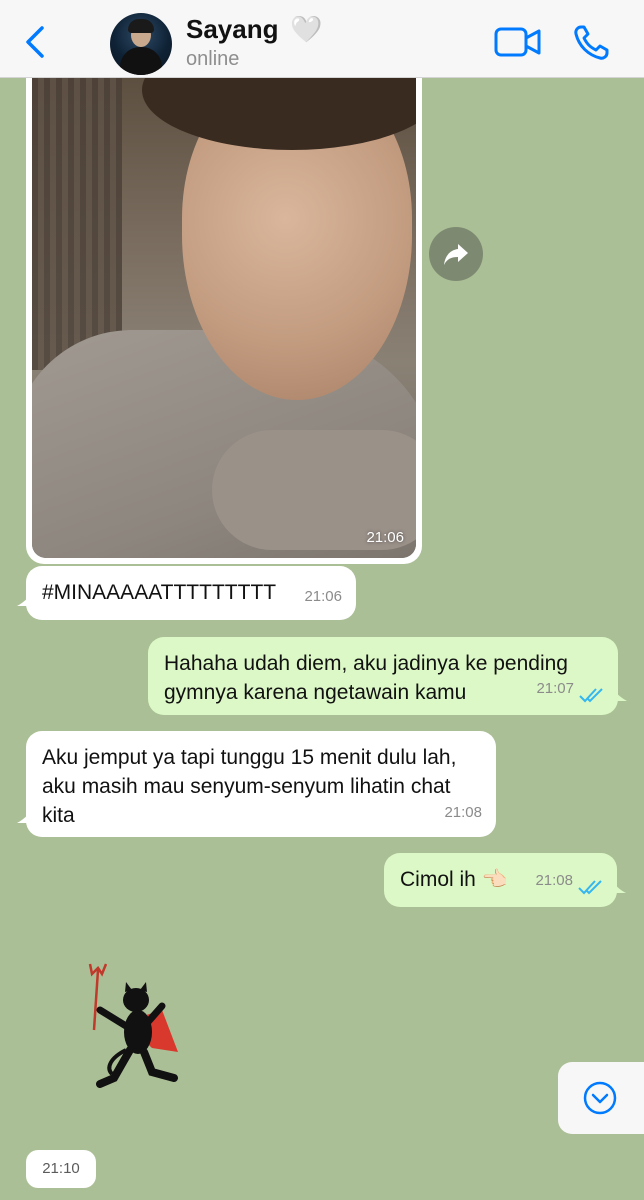 The height and width of the screenshot is (1200, 644). I want to click on forward-button, so click(456, 254).